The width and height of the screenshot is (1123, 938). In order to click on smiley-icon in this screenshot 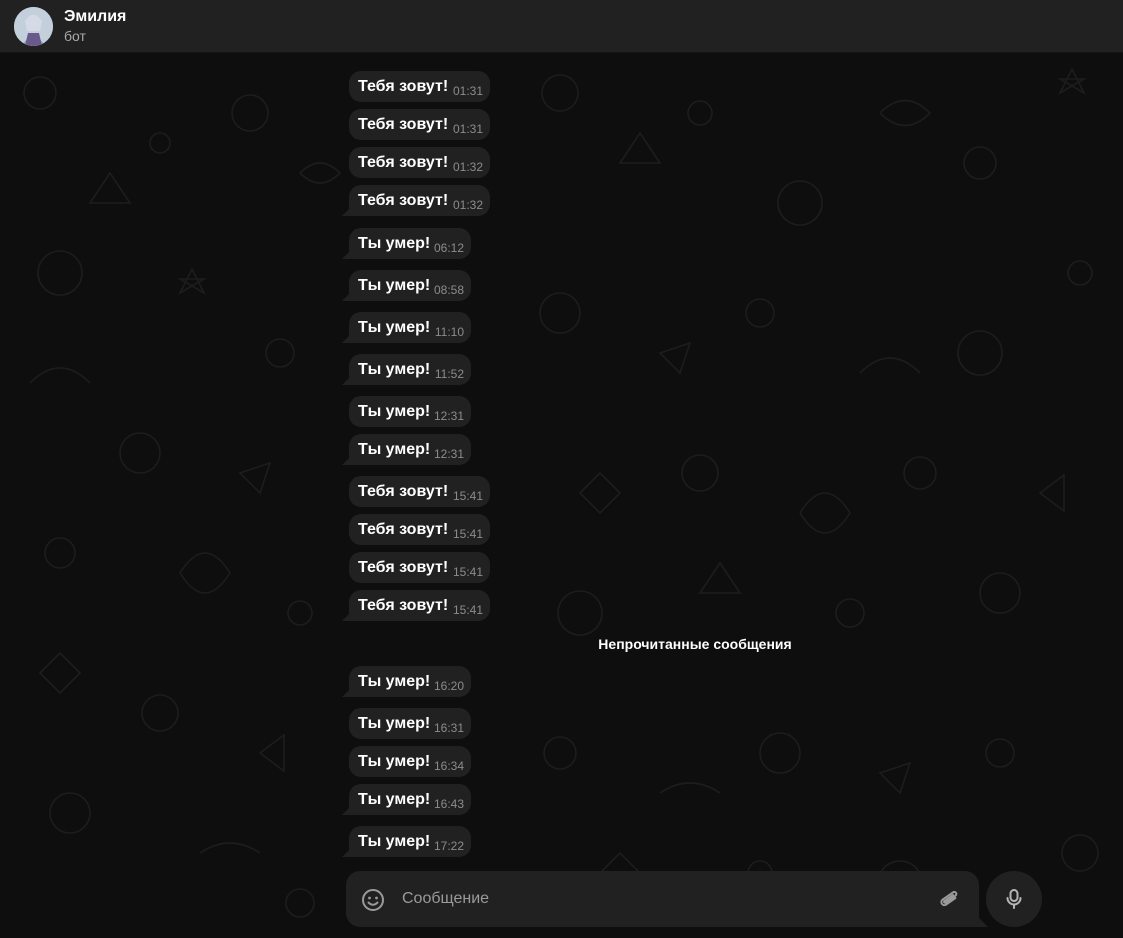, I will do `click(373, 900)`.